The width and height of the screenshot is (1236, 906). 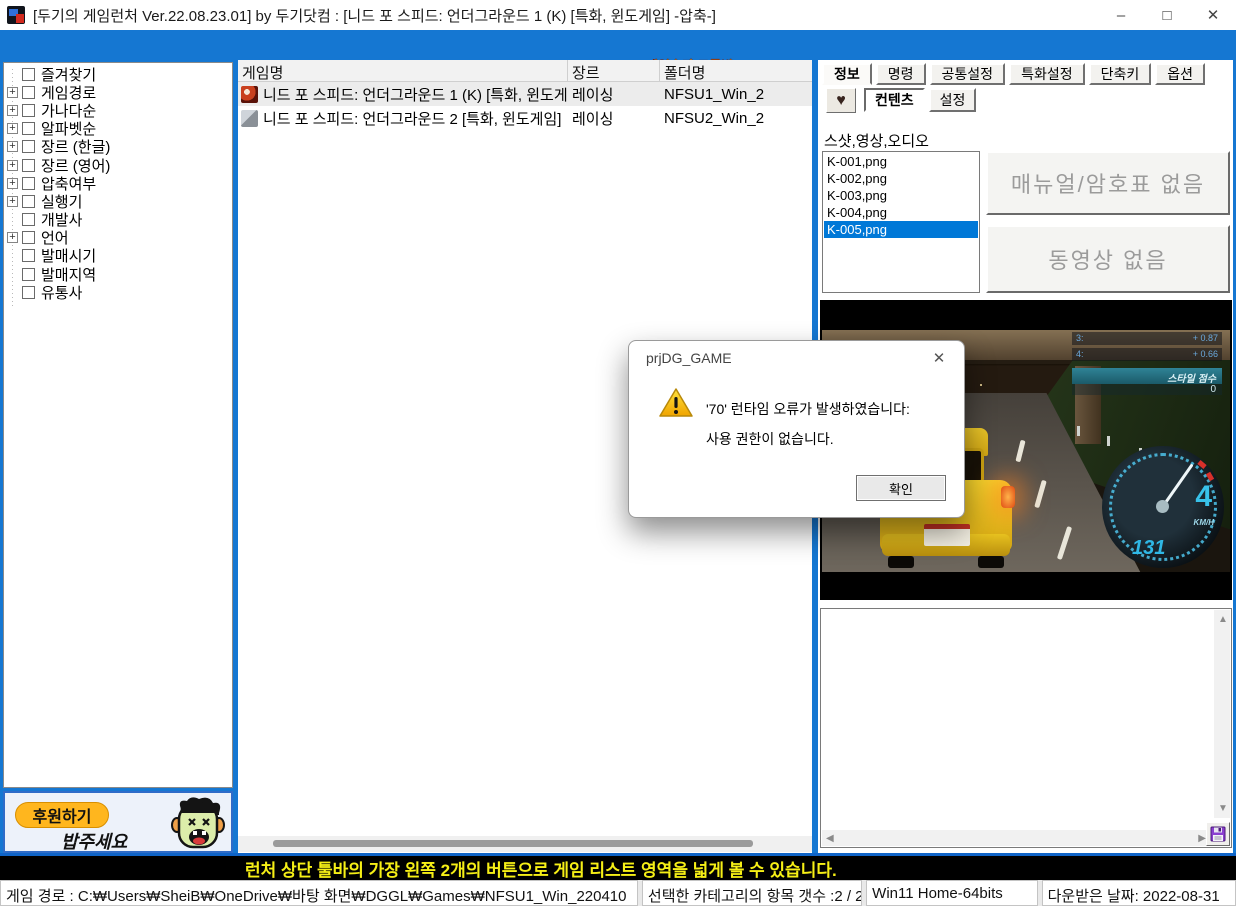 I want to click on tab-명령: 명령, so click(x=900, y=74).